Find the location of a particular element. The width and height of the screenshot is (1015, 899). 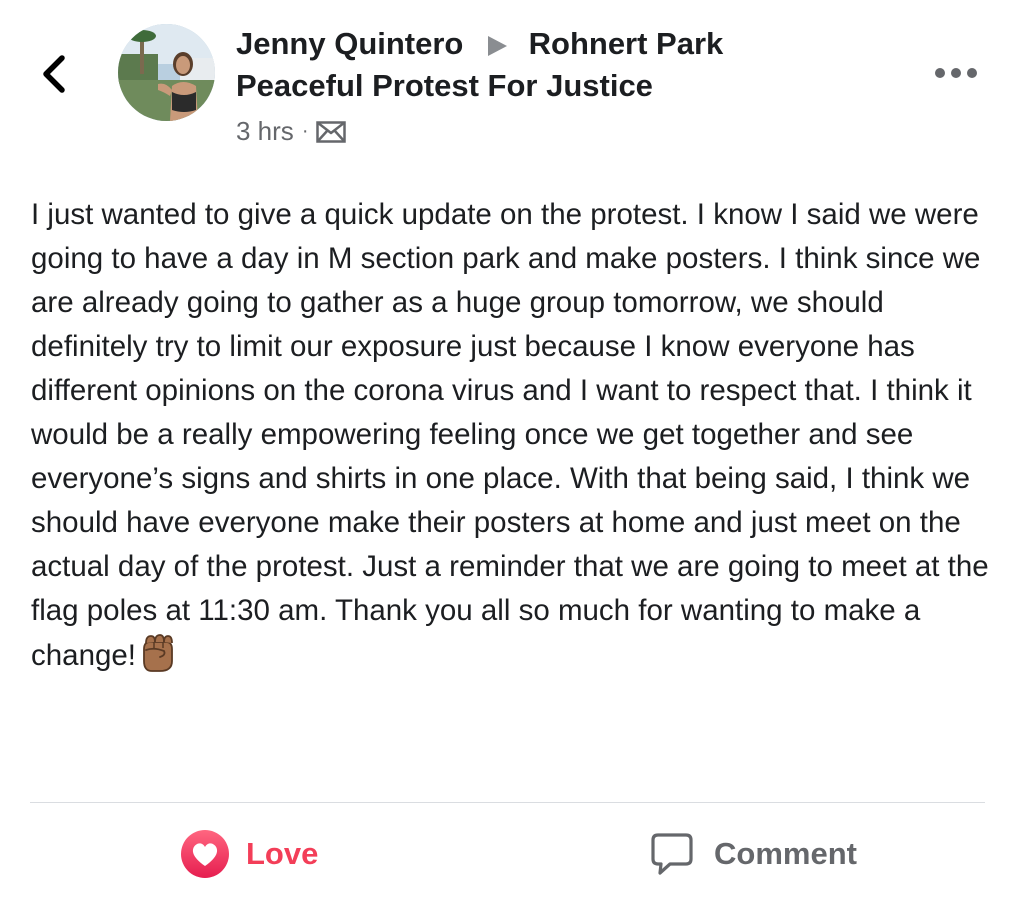

triangle-right-icon is located at coordinates (497, 45).